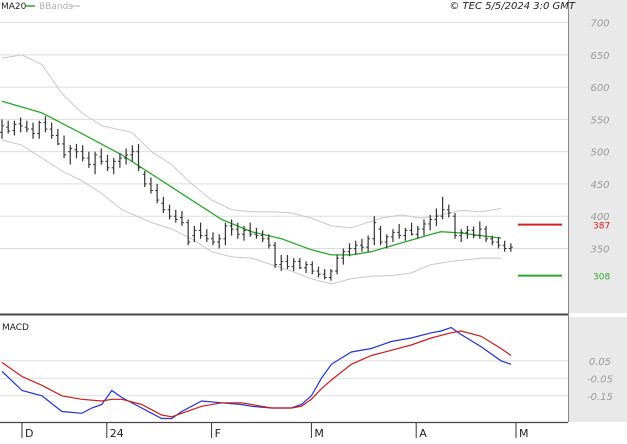  I want to click on price-tick-label: 500, so click(599, 153).